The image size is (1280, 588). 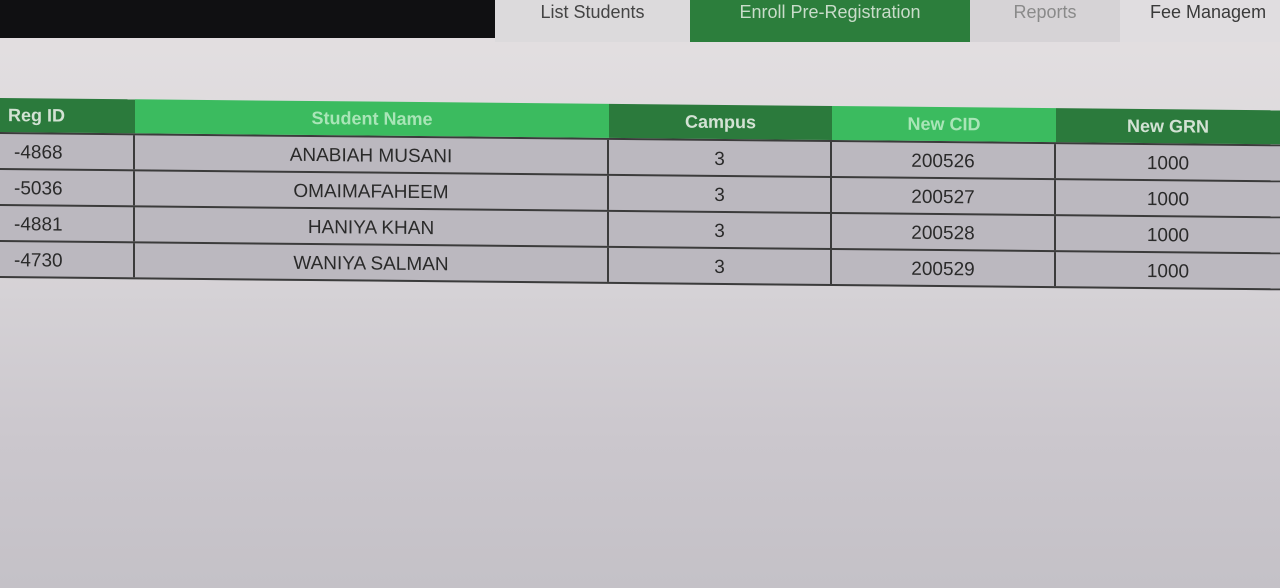 What do you see at coordinates (247, 19) in the screenshot?
I see `top-dark-bar` at bounding box center [247, 19].